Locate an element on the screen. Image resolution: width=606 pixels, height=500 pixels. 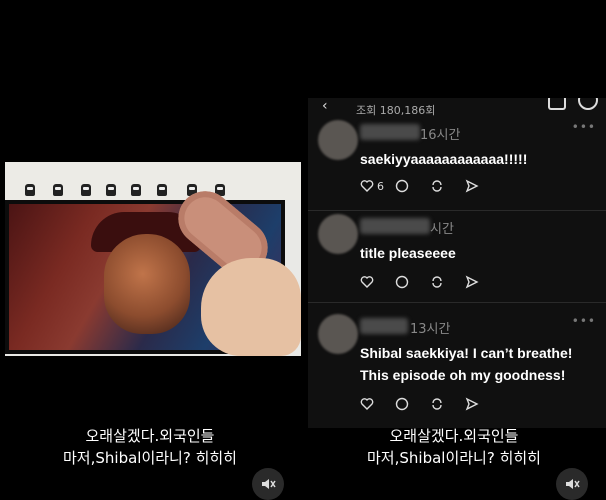
back-icon: ‹ is located at coordinates (325, 106).